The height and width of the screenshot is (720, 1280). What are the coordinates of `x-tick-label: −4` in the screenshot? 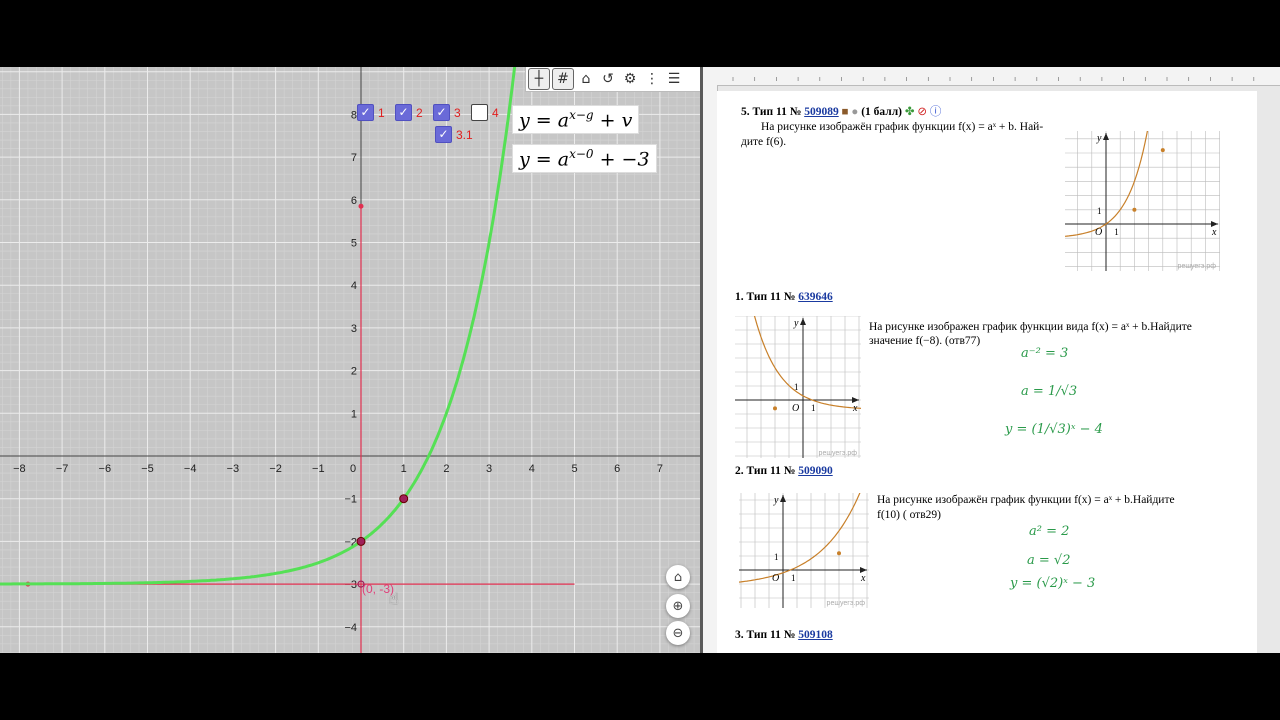 It's located at (190, 469).